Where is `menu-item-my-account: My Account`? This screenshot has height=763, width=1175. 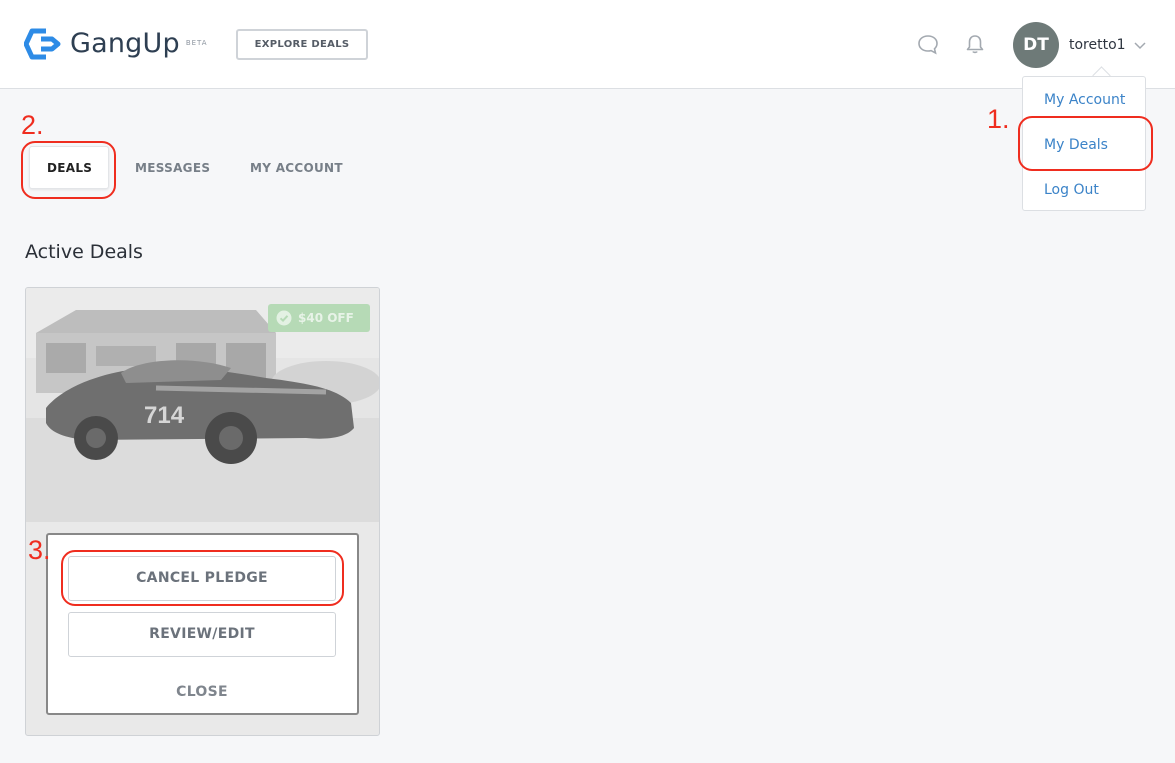 menu-item-my-account: My Account is located at coordinates (1084, 100).